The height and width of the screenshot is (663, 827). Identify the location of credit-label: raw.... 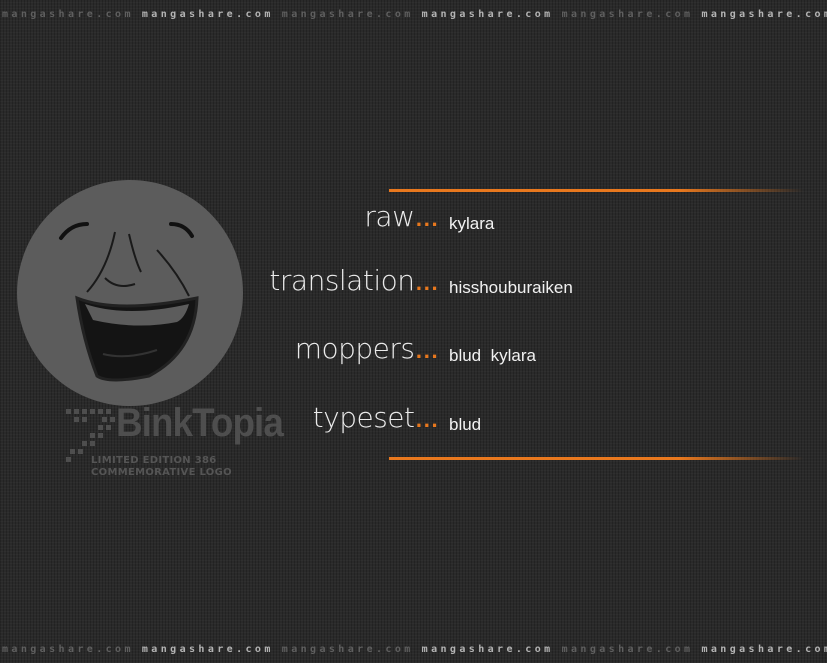
(401, 219).